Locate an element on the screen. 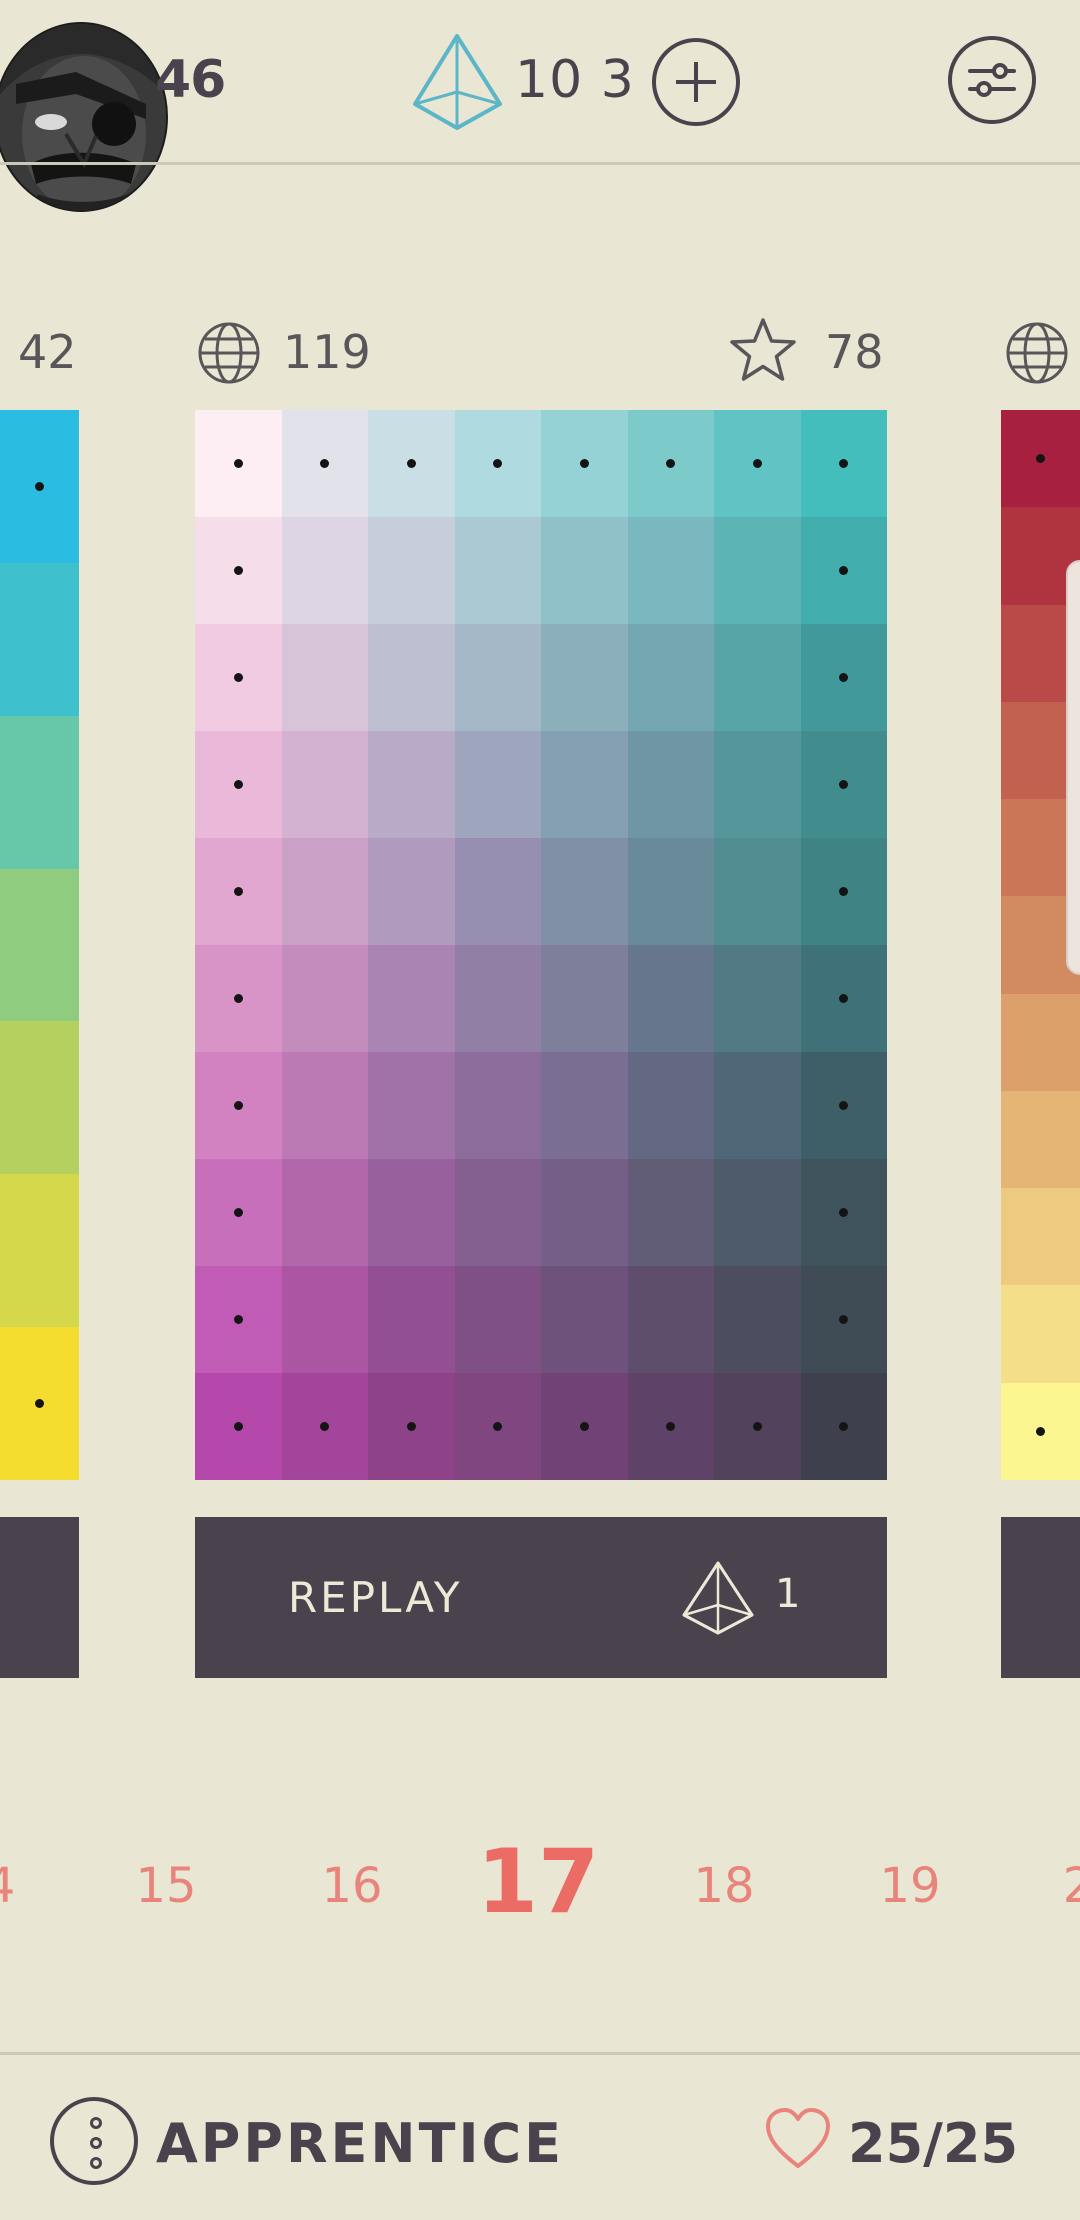  next-level-action-bar is located at coordinates (1040, 1597).